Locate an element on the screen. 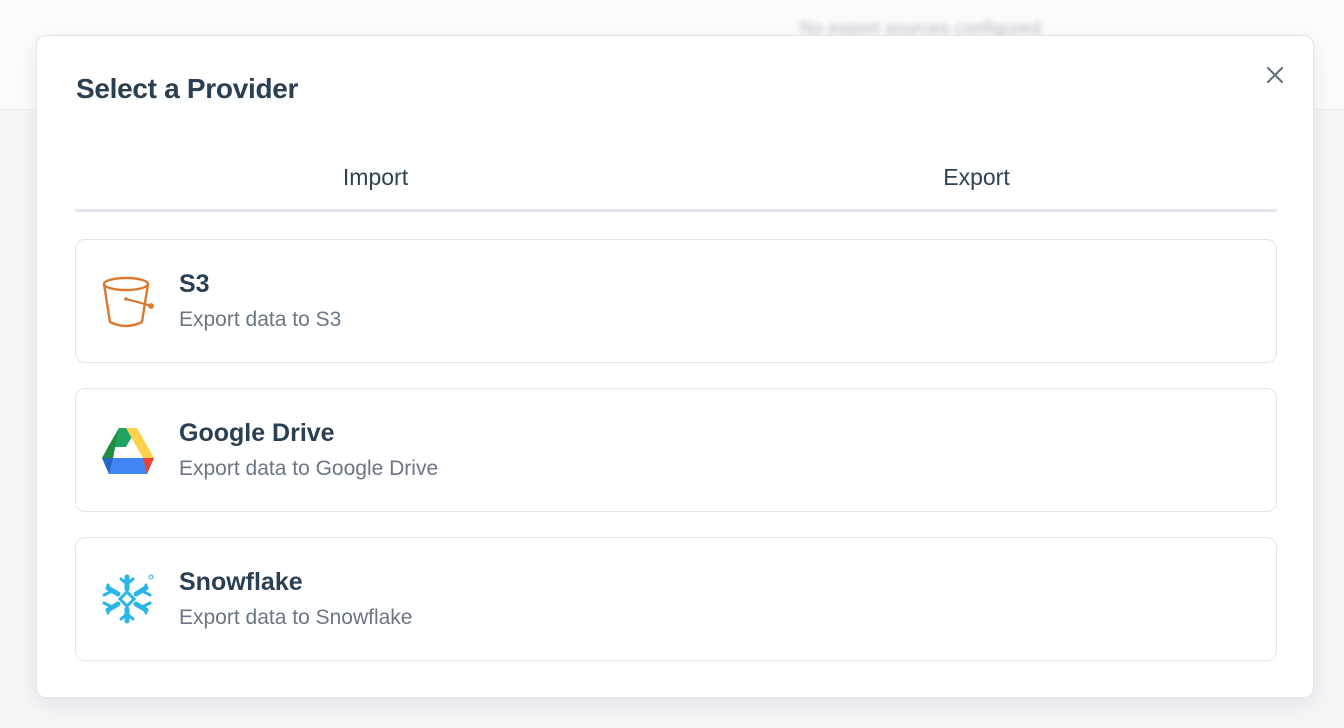  s3-bucket-icon is located at coordinates (128, 302).